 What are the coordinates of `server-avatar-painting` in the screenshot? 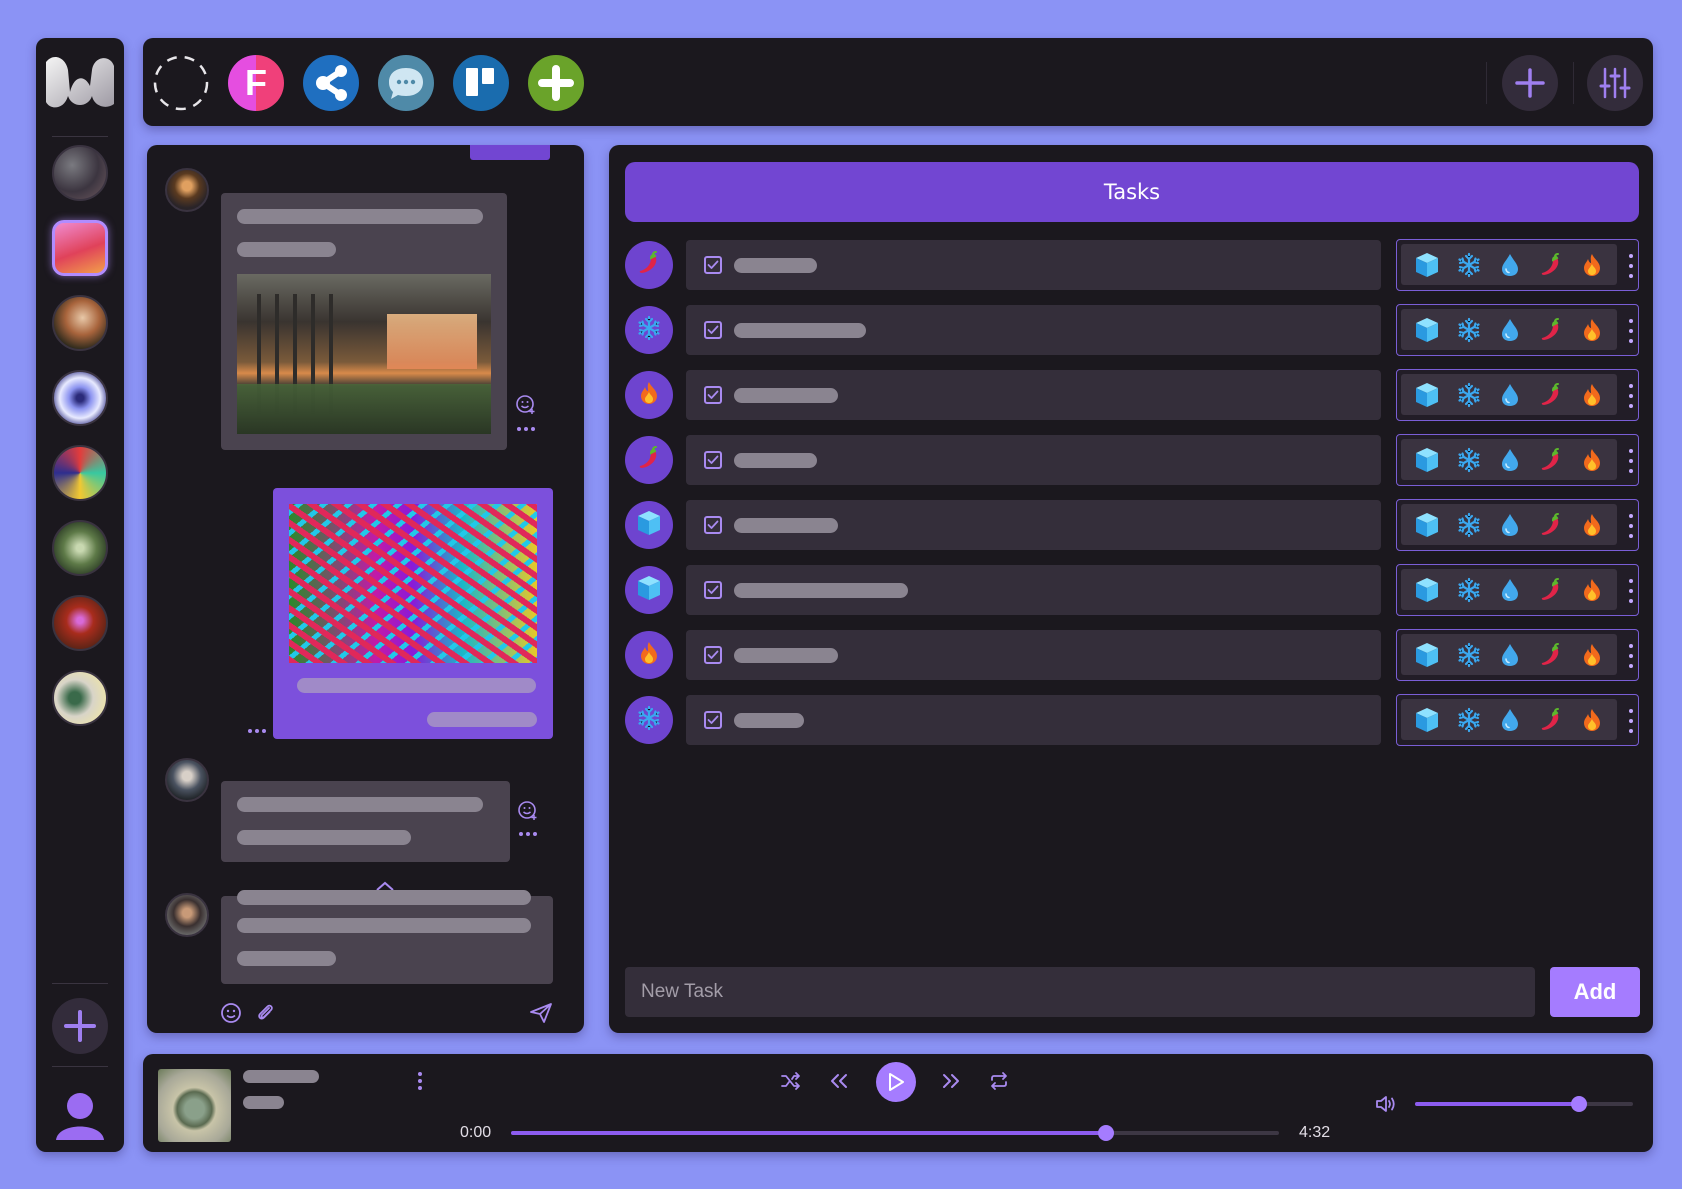 It's located at (80, 323).